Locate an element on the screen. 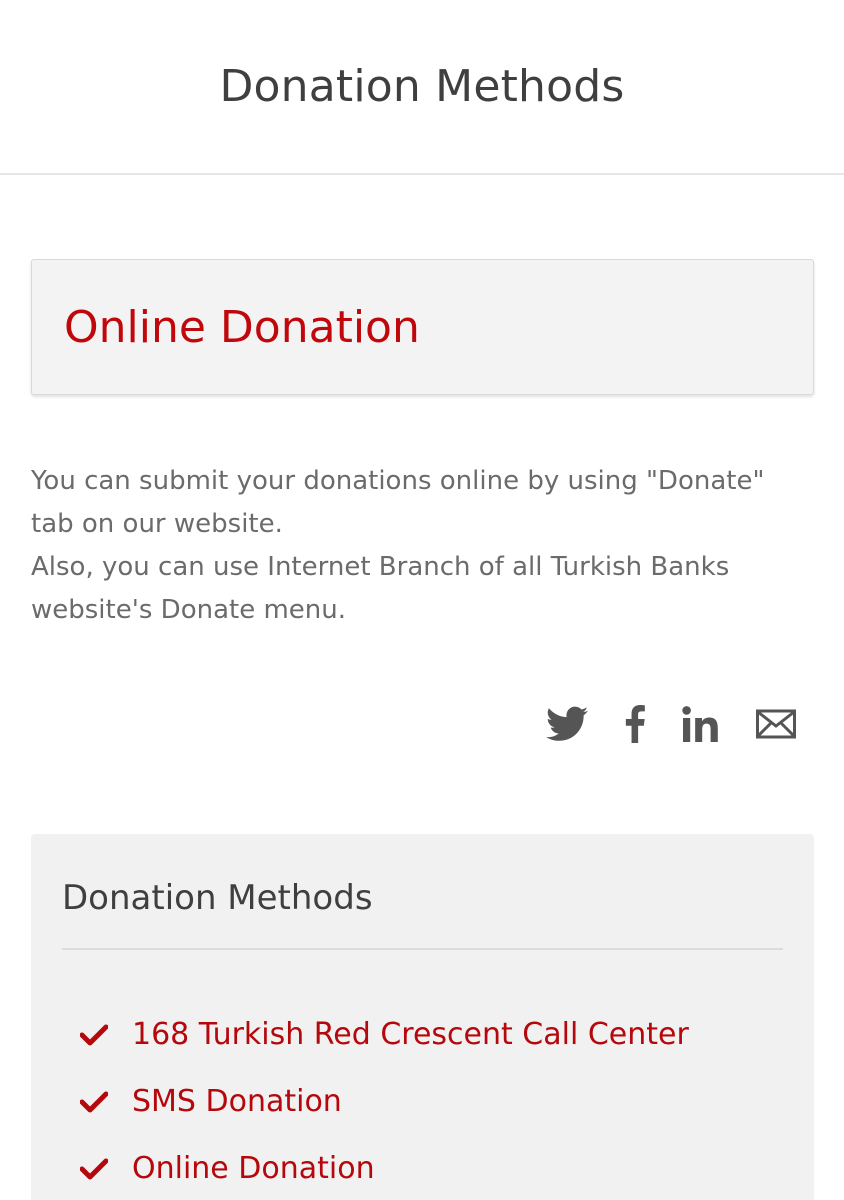 Image resolution: width=844 pixels, height=1200 pixels. share-bar is located at coordinates (671, 724).